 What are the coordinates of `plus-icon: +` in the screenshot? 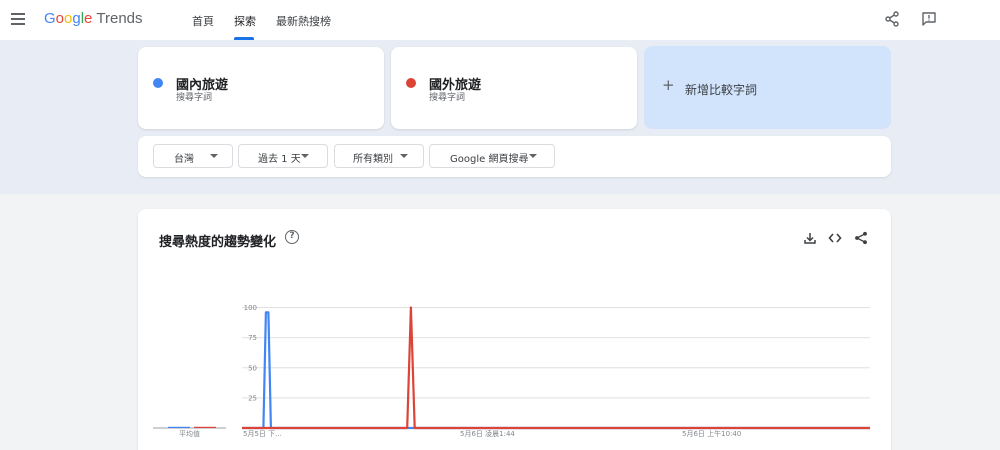 It's located at (668, 85).